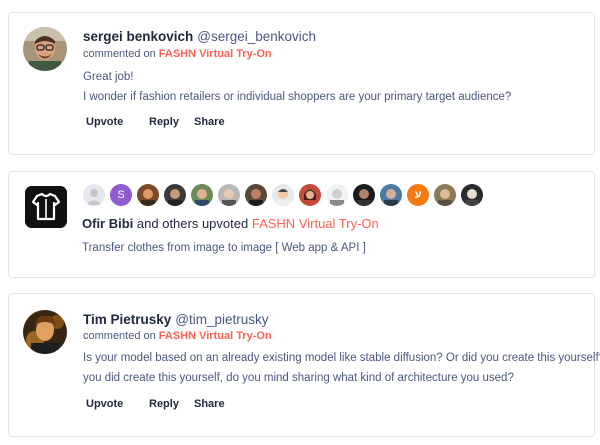 This screenshot has width=600, height=445. Describe the element at coordinates (138, 36) in the screenshot. I see `username: sergei benkovich` at that location.